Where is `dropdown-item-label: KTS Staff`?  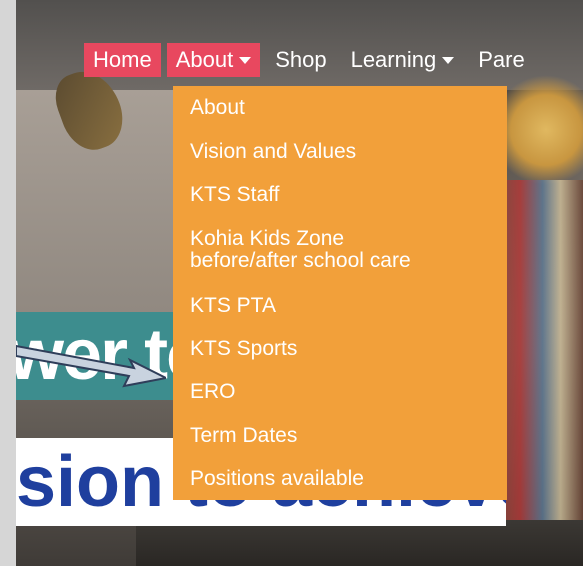
dropdown-item-label: KTS Staff is located at coordinates (235, 194).